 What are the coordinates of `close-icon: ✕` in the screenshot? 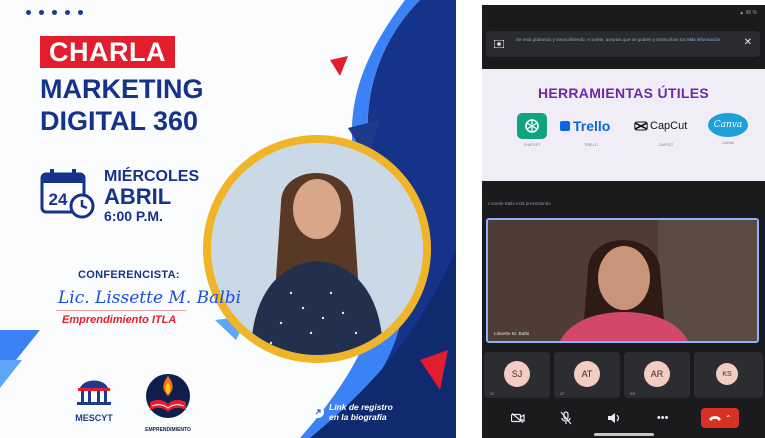 It's located at (748, 43).